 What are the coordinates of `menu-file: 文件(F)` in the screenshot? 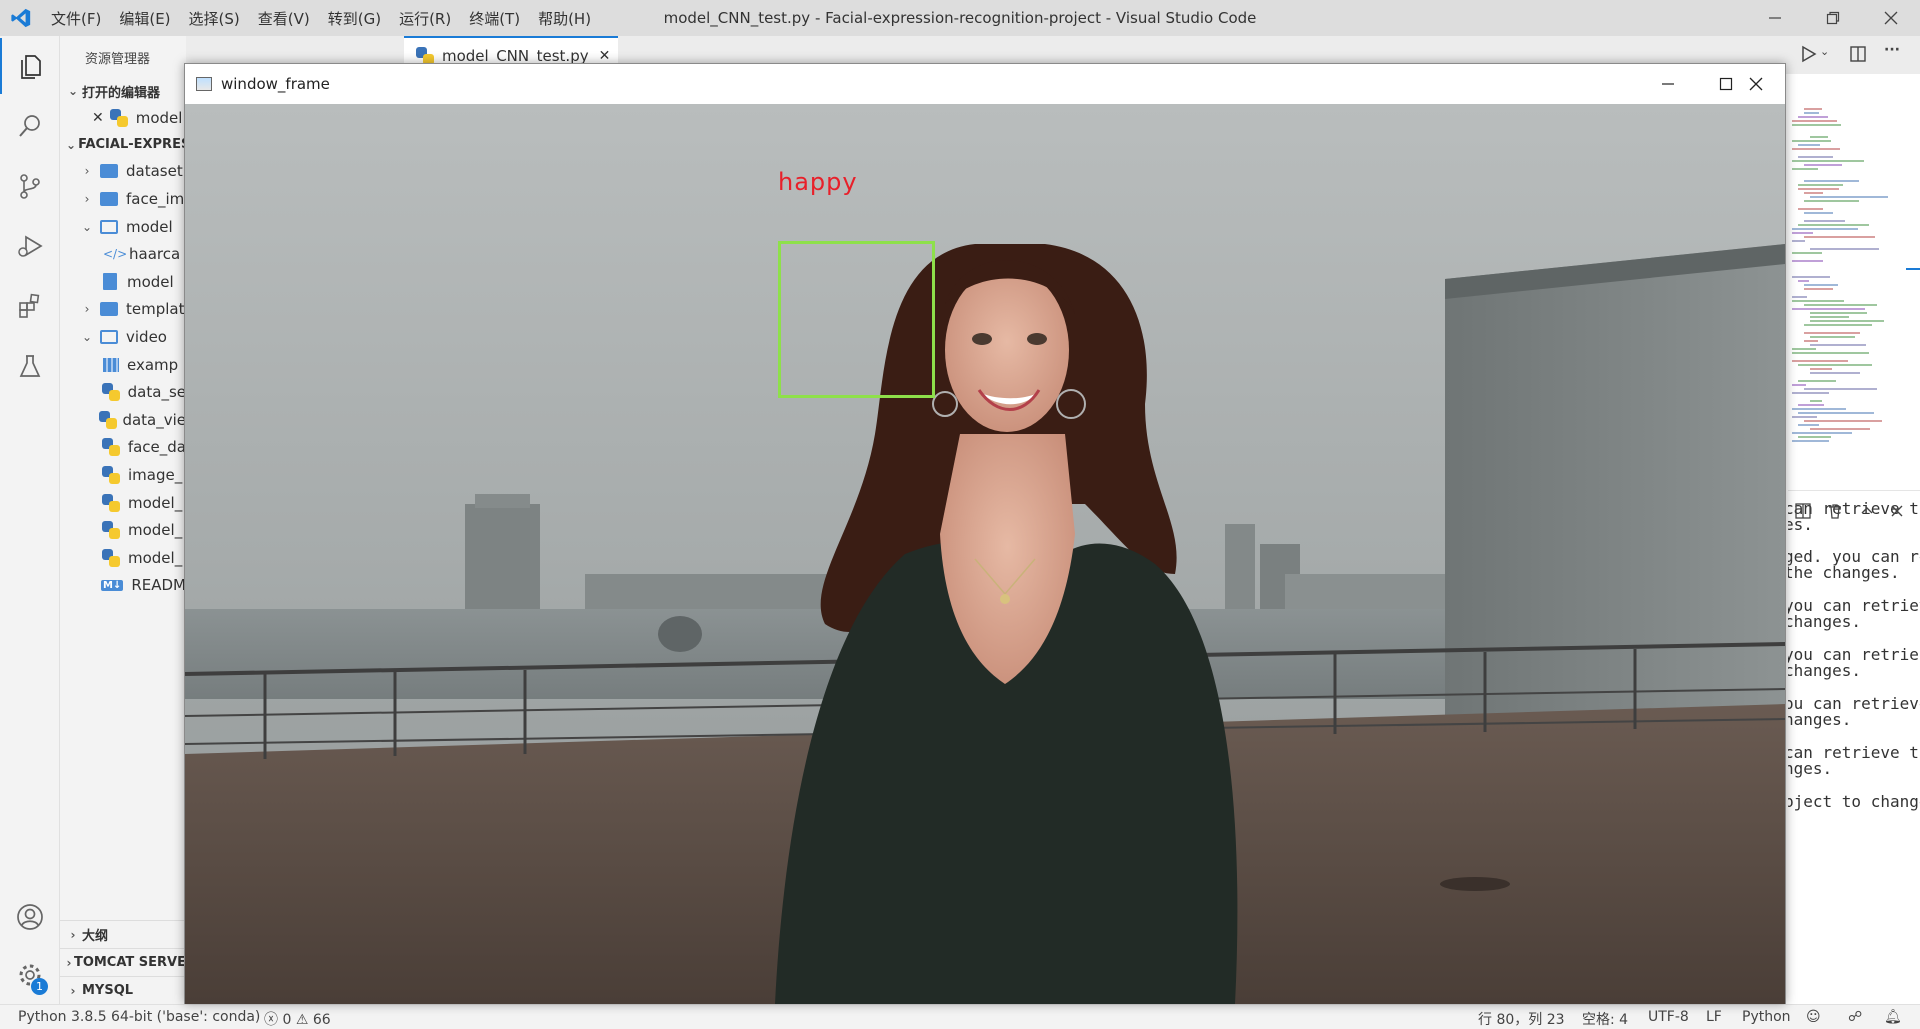 It's located at (76, 18).